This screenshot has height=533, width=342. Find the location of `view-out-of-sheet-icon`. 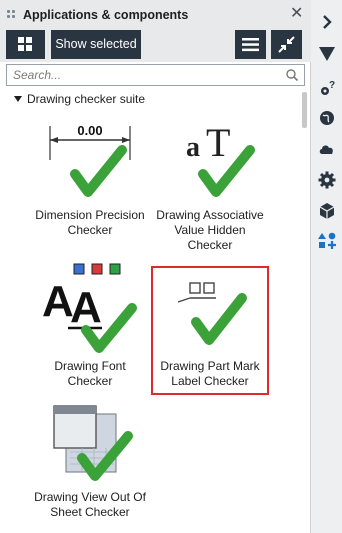

view-out-of-sheet-icon is located at coordinates (93, 443).